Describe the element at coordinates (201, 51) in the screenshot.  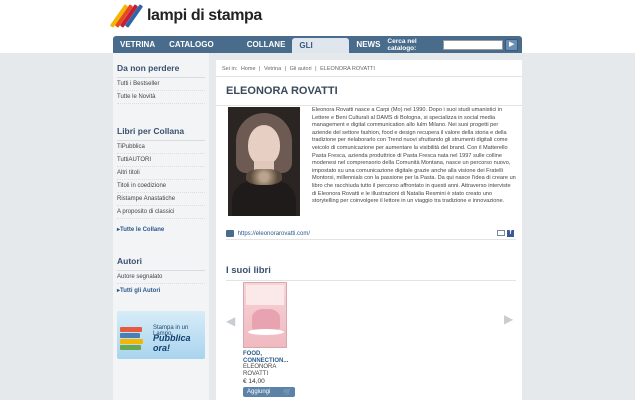
I see `nav-catalogo-libri: CATALOGO LIBRI` at that location.